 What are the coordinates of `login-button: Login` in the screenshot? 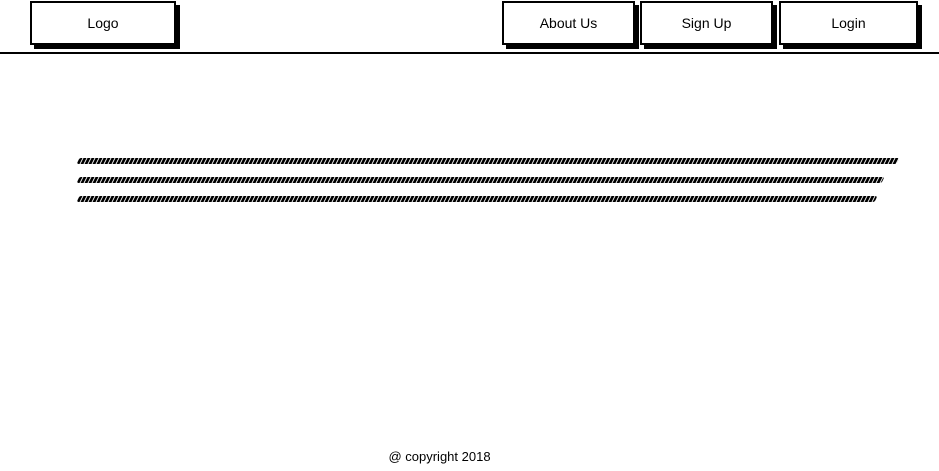 It's located at (848, 23).